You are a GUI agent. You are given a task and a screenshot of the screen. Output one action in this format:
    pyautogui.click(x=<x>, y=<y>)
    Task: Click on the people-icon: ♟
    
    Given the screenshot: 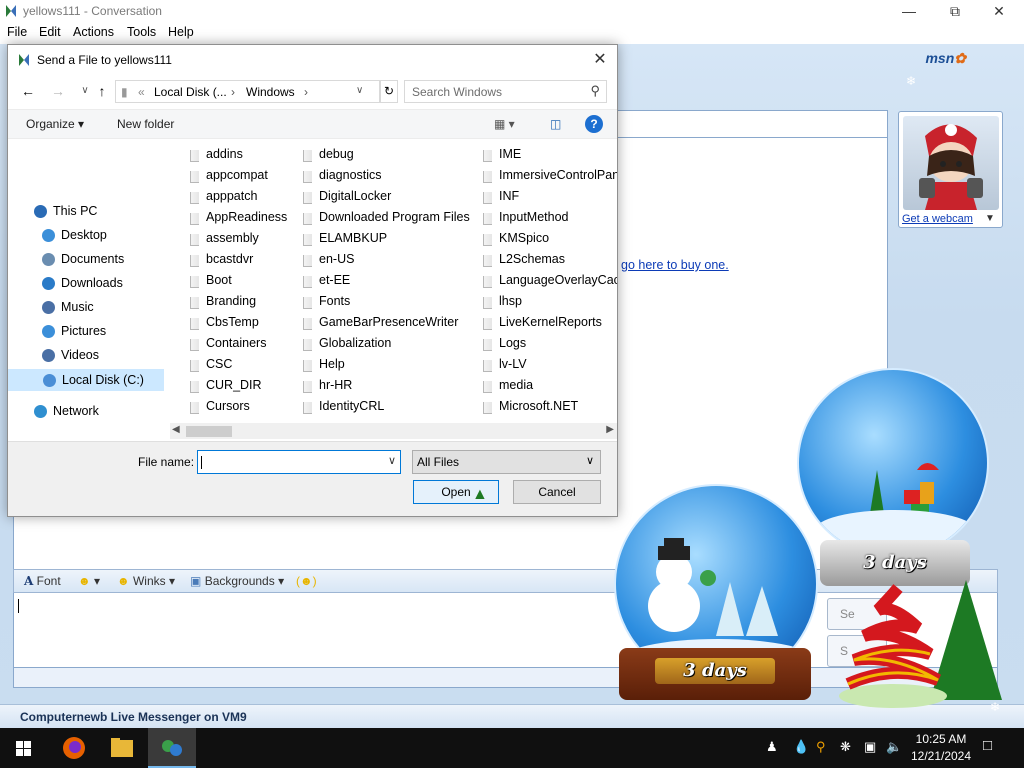 What is the action you would take?
    pyautogui.click(x=772, y=747)
    